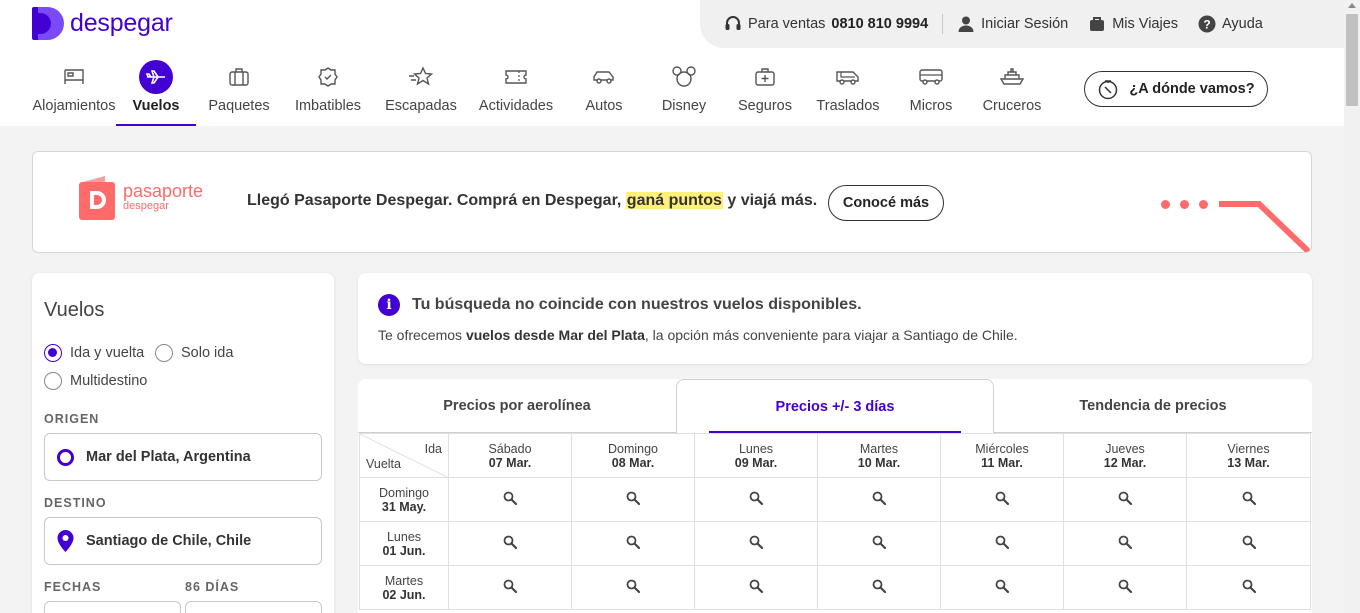  Describe the element at coordinates (1176, 89) in the screenshot. I see `where-to-go-button: ¿A dónde vamos?` at that location.